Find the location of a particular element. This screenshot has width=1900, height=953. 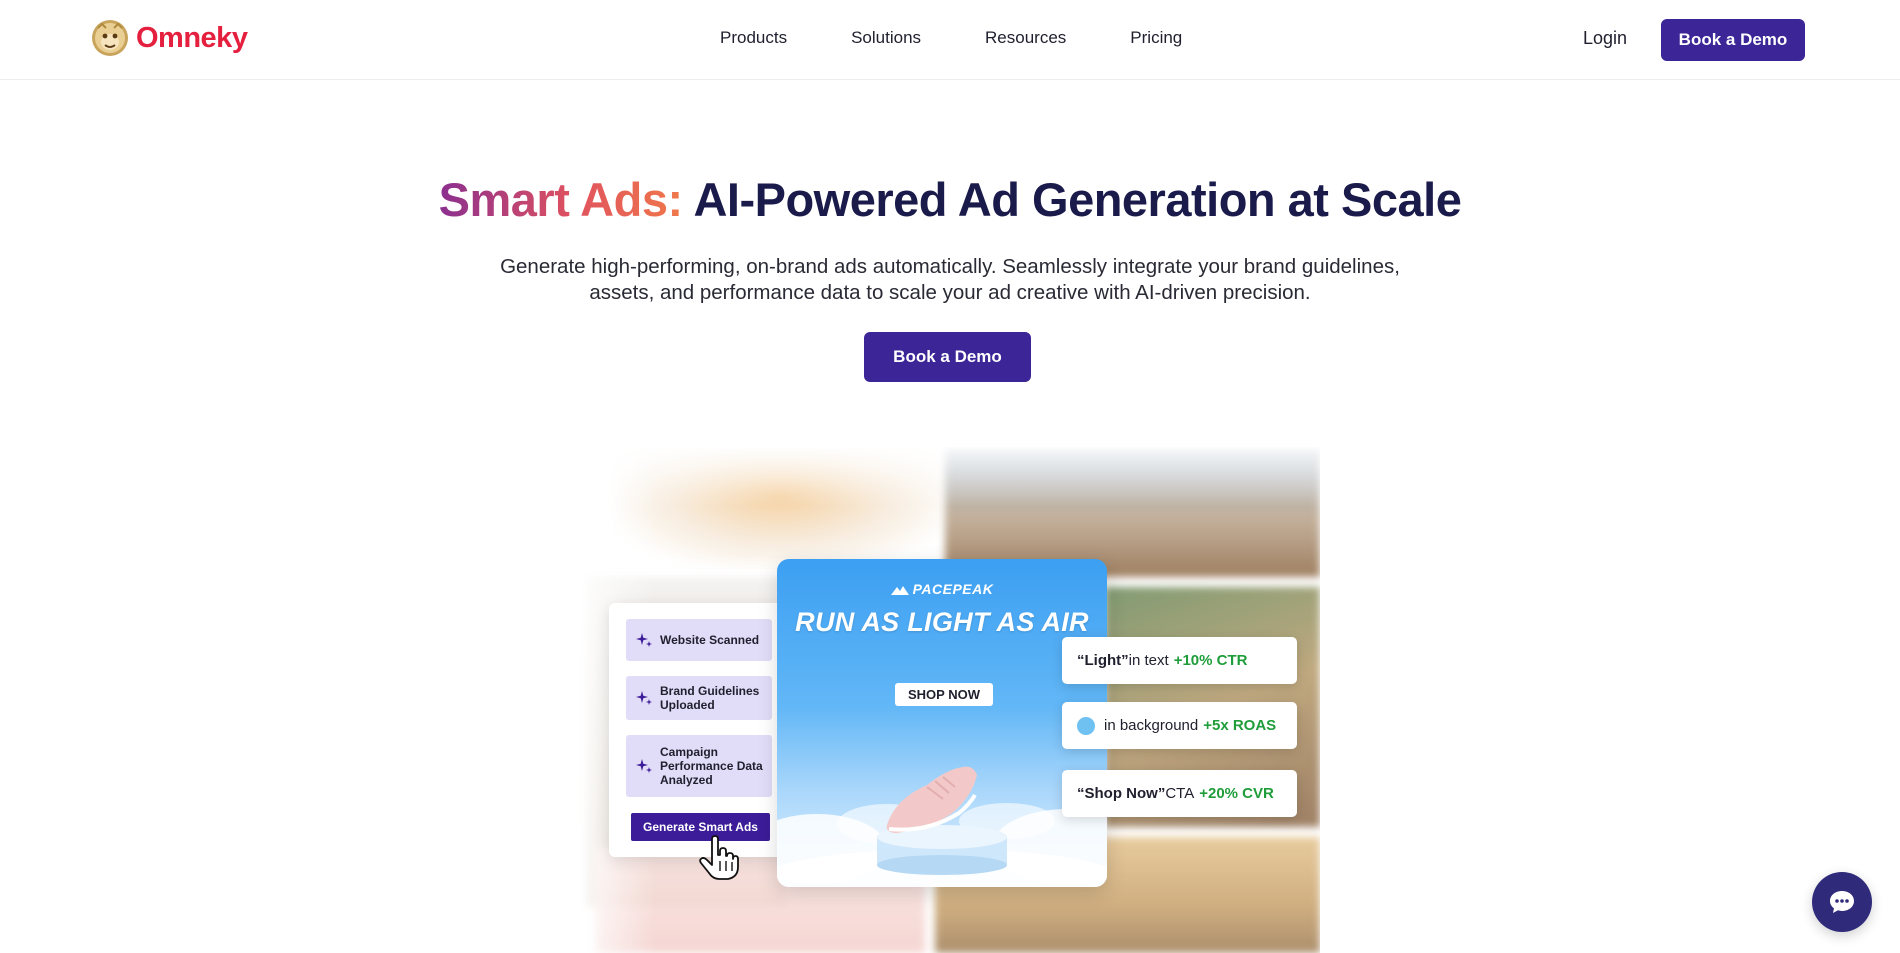

checklist-item: Website Scanned is located at coordinates (699, 640).